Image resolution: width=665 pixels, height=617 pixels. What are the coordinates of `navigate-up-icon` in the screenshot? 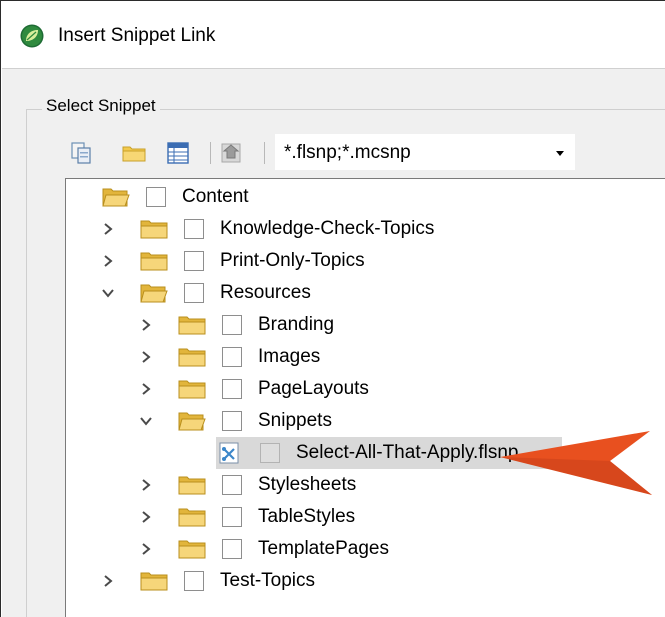 It's located at (232, 153).